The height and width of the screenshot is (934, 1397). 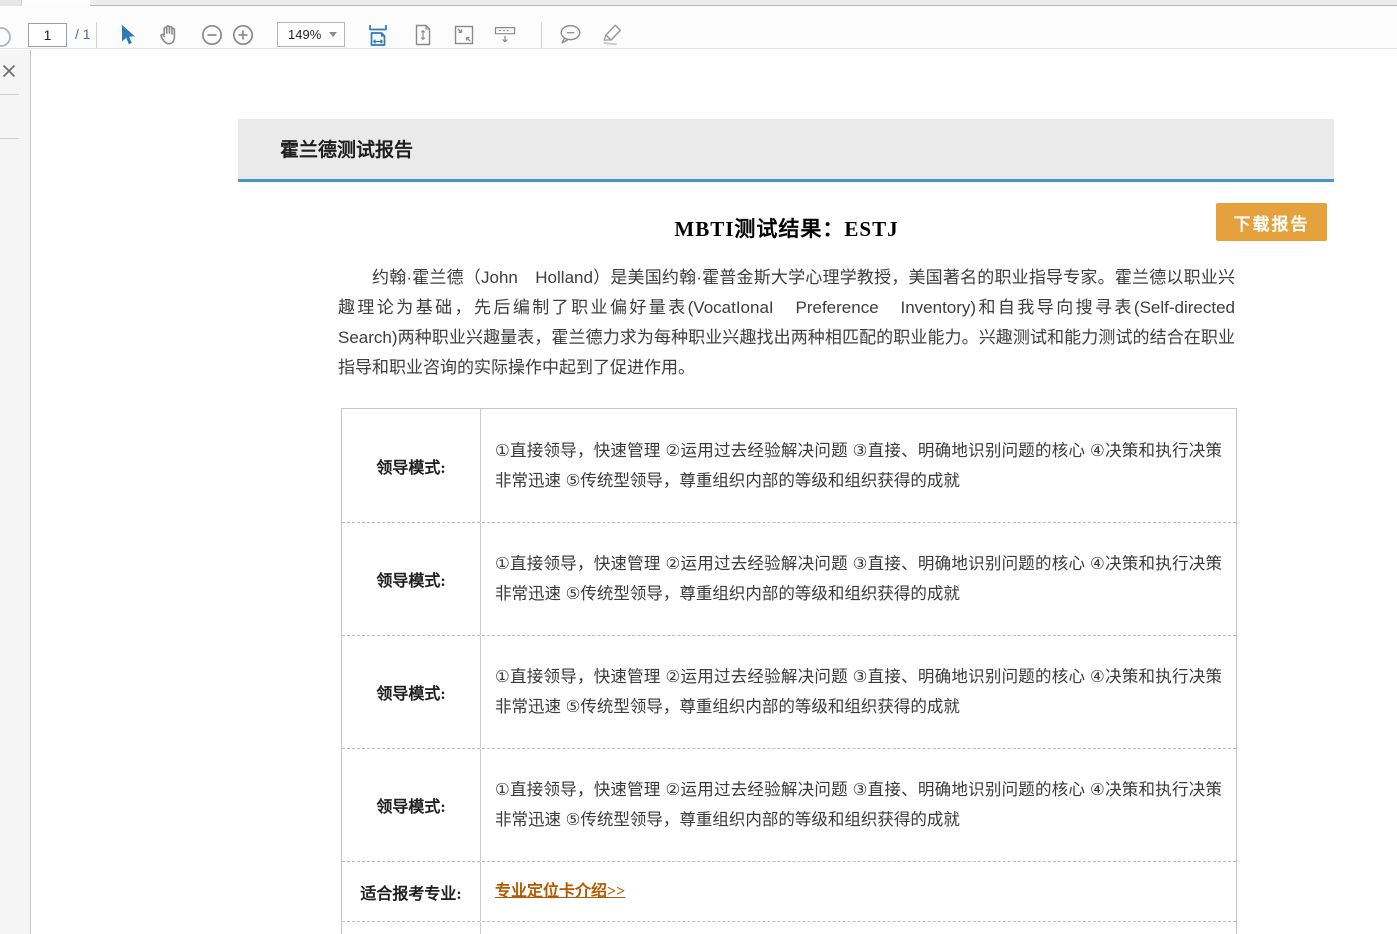 I want to click on row-content: 专业定位卡介绍>>, so click(x=858, y=891).